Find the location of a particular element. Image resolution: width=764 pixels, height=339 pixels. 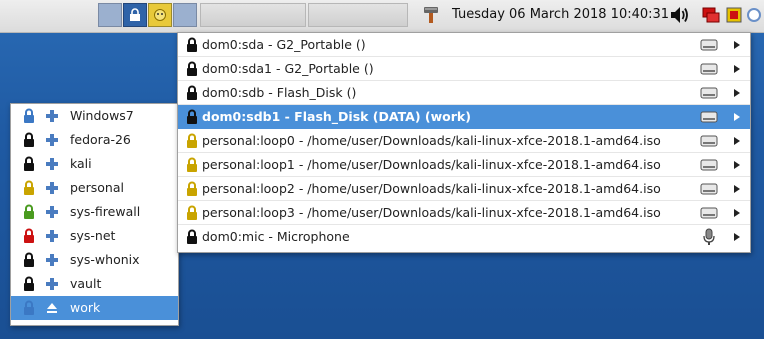

workspace-switcher is located at coordinates (148, 15).